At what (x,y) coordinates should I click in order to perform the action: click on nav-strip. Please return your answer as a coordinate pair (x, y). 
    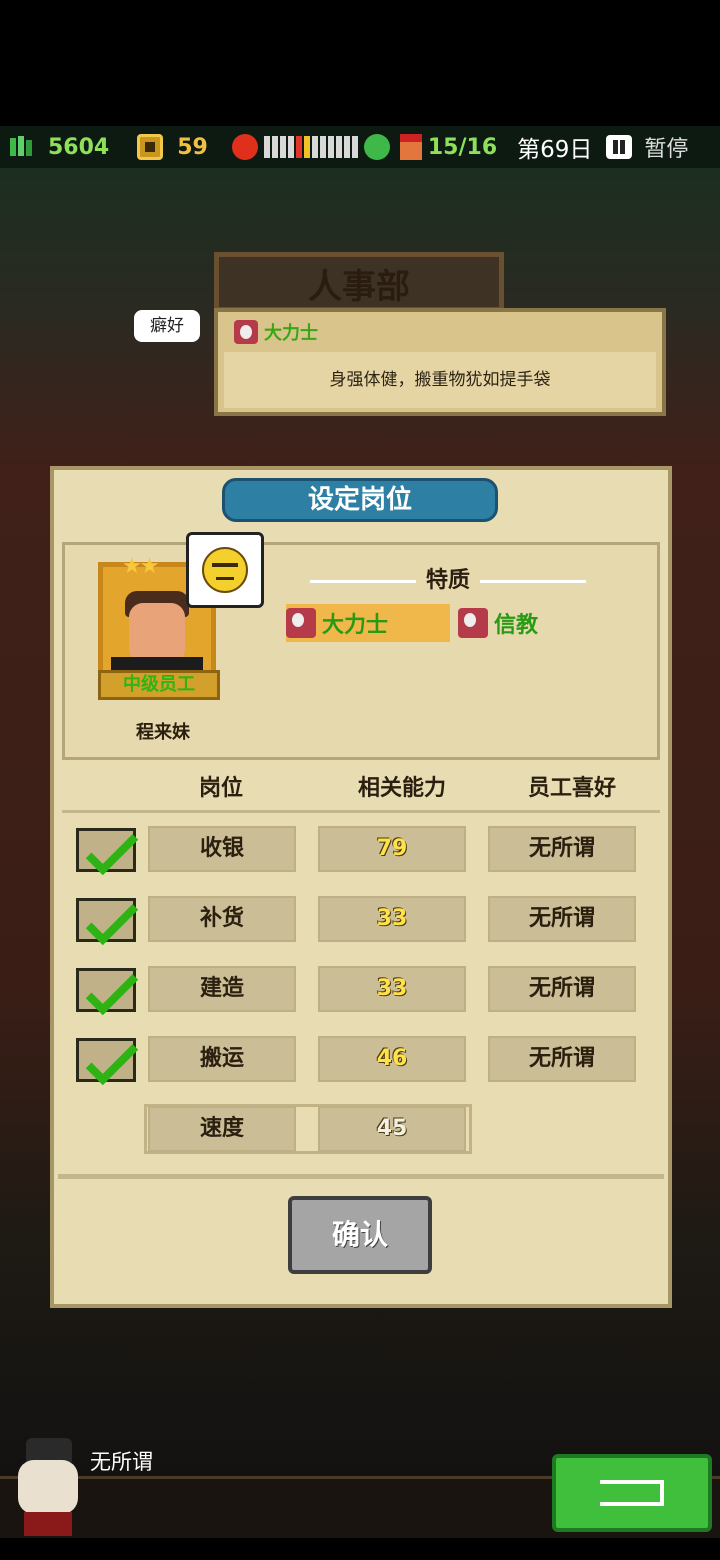
    Looking at the image, I should click on (360, 1549).